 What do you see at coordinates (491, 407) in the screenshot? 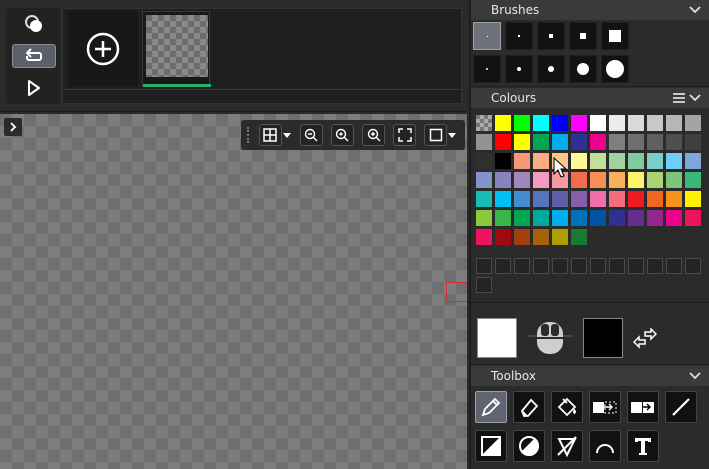
I see `pencil-tool` at bounding box center [491, 407].